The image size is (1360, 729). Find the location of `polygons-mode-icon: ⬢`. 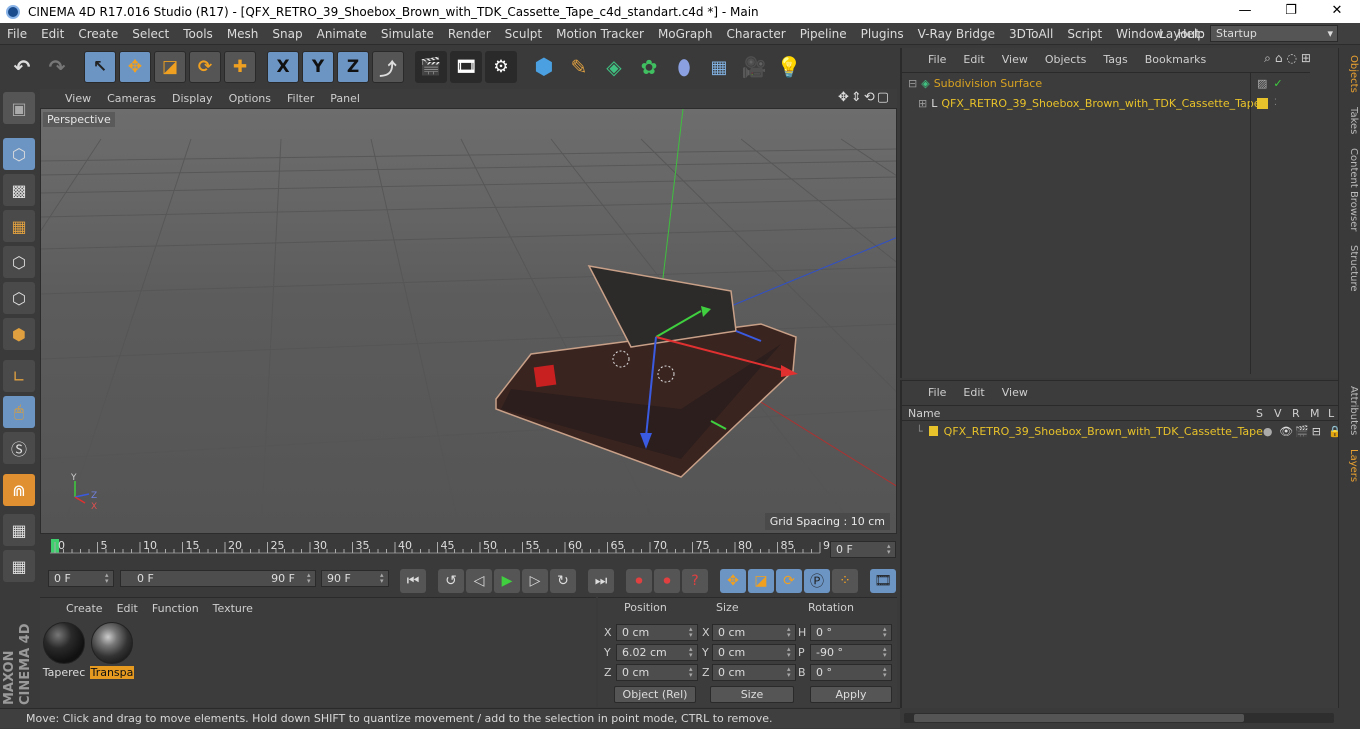

polygons-mode-icon: ⬢ is located at coordinates (19, 334).